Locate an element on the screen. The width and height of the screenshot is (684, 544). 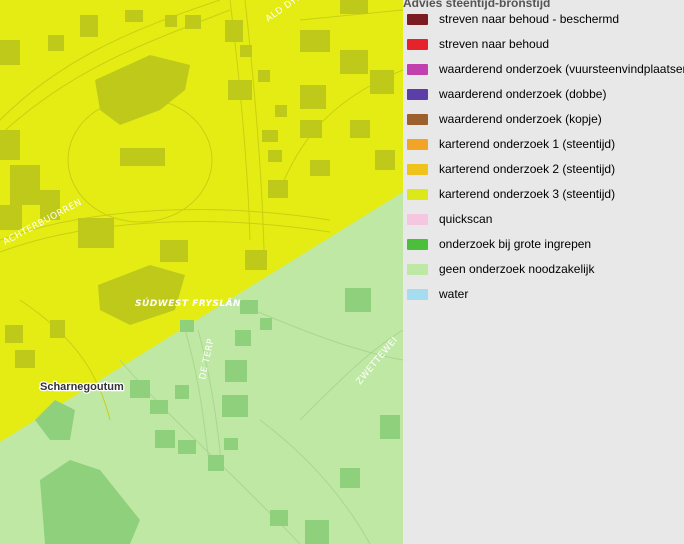
legend-item: quickscan is located at coordinates (449, 219).